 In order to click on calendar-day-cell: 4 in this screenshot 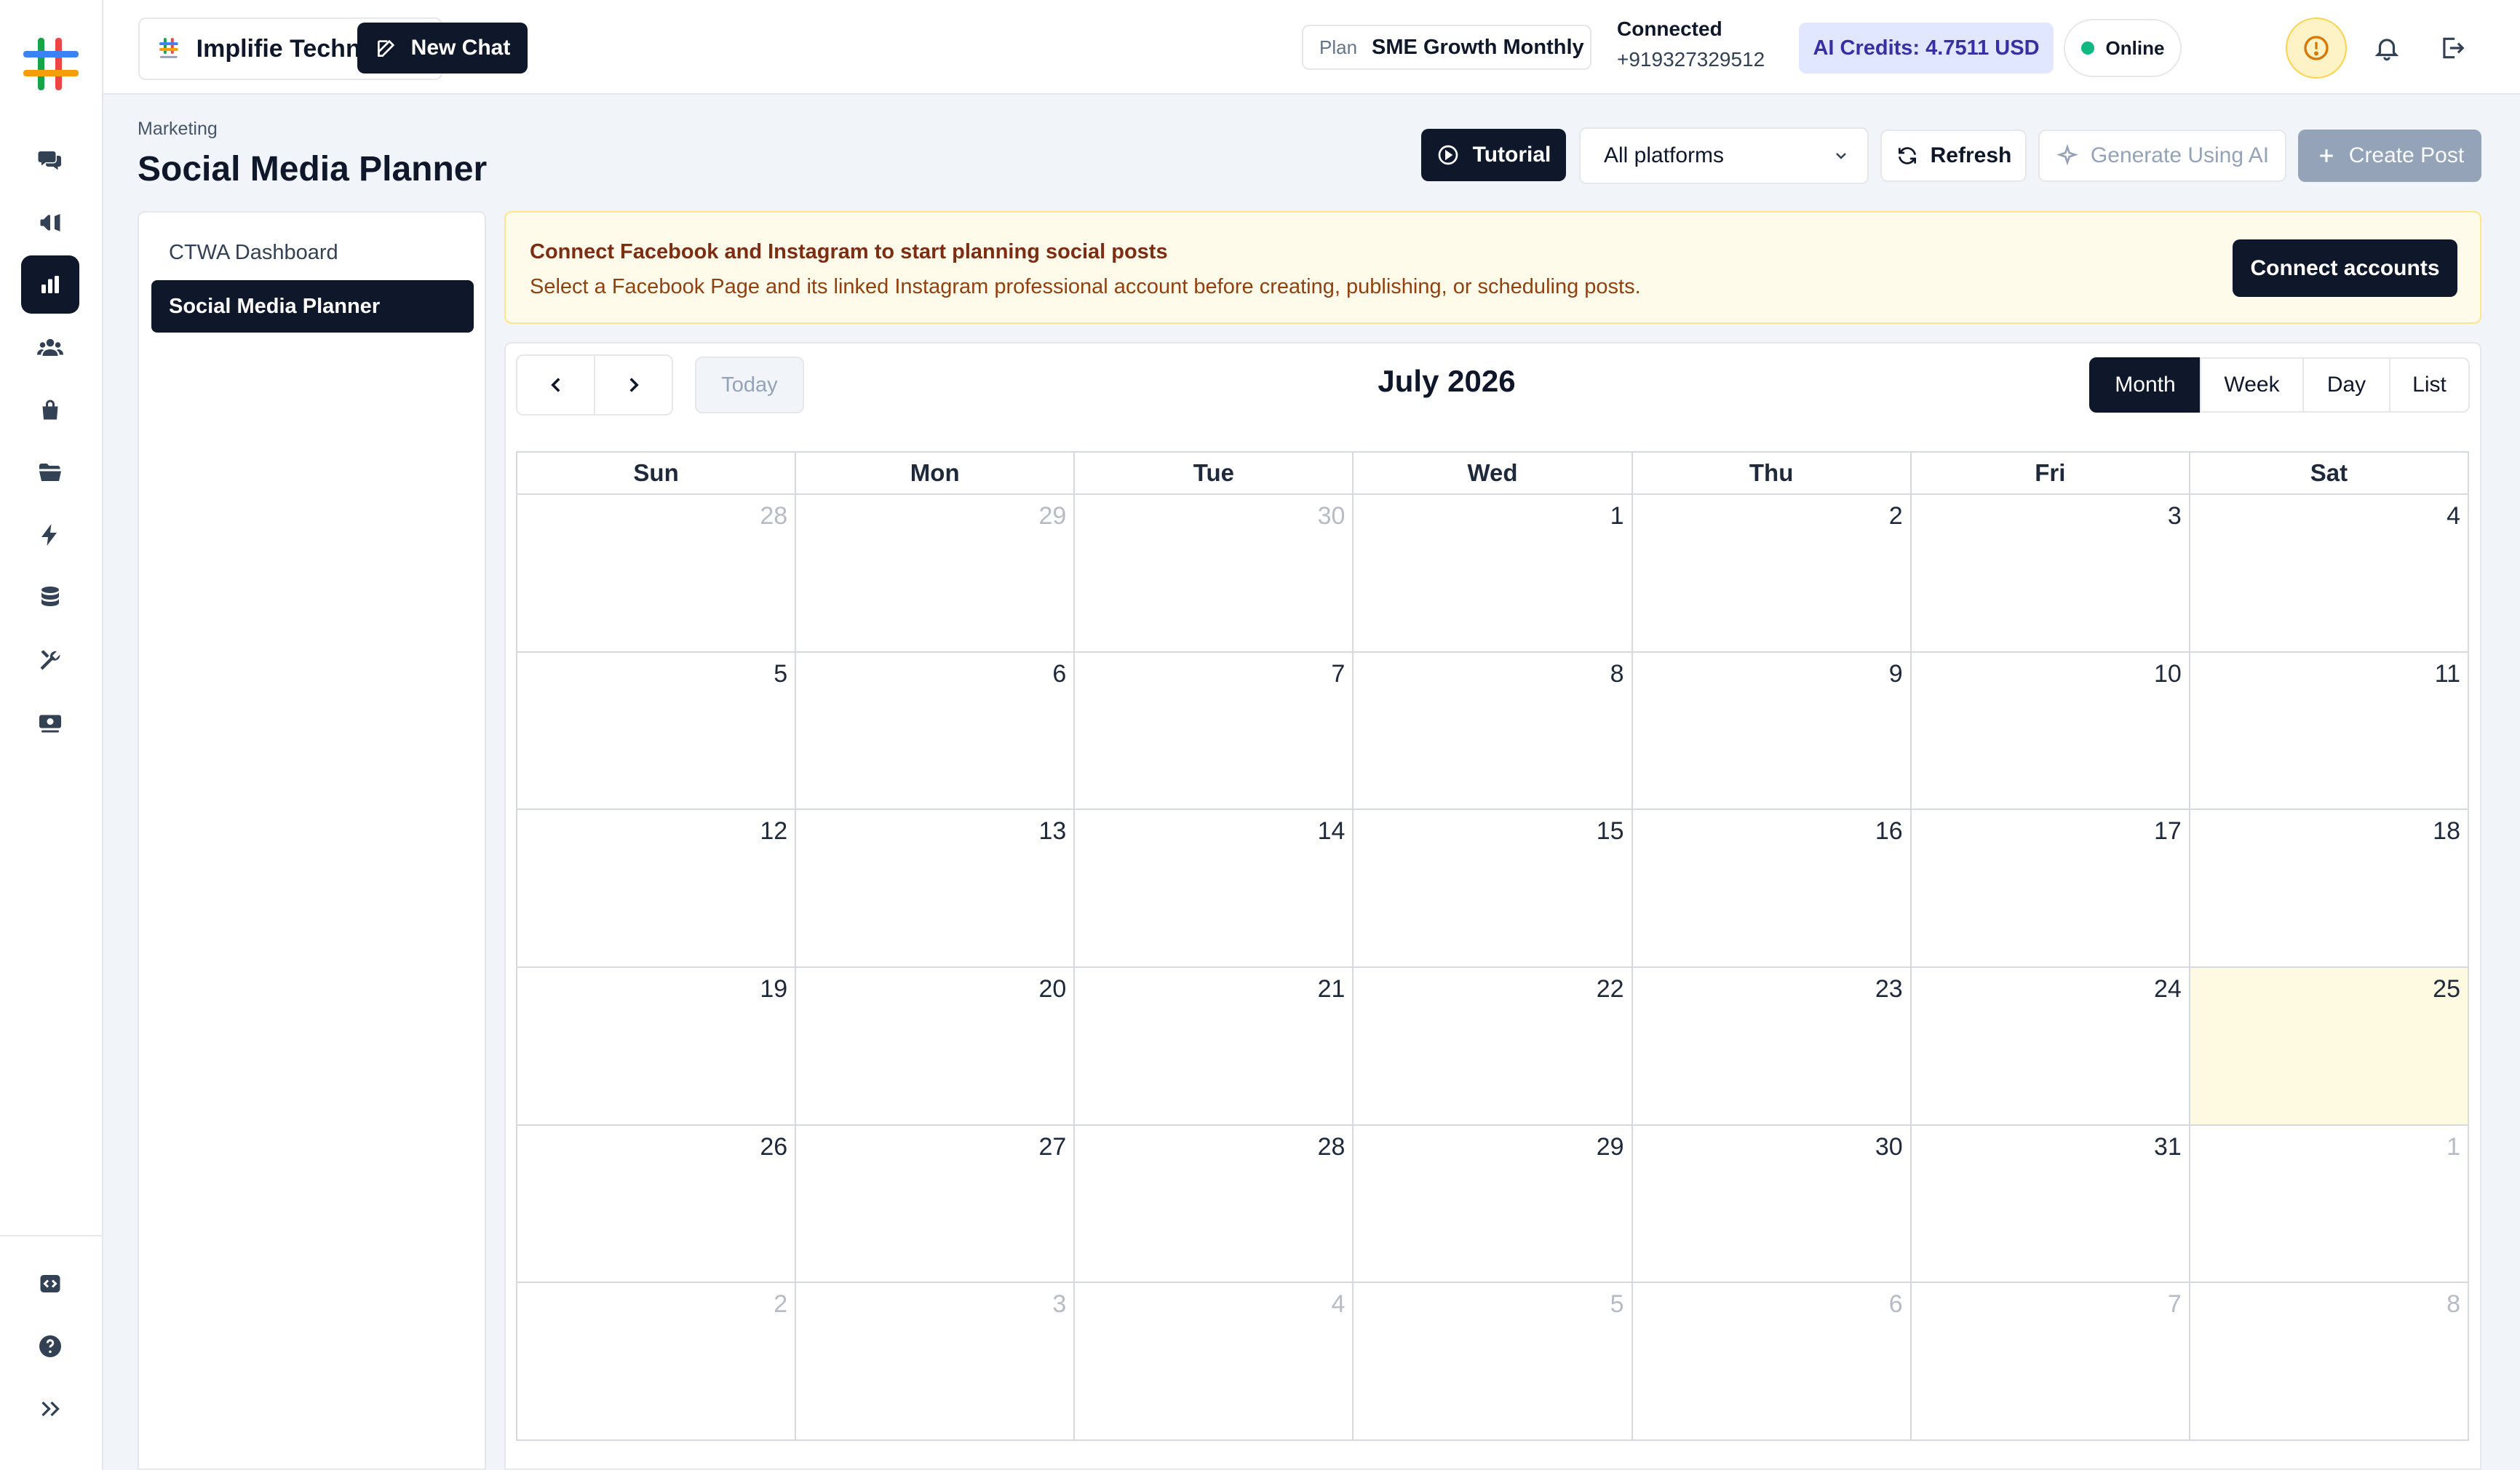, I will do `click(2329, 574)`.